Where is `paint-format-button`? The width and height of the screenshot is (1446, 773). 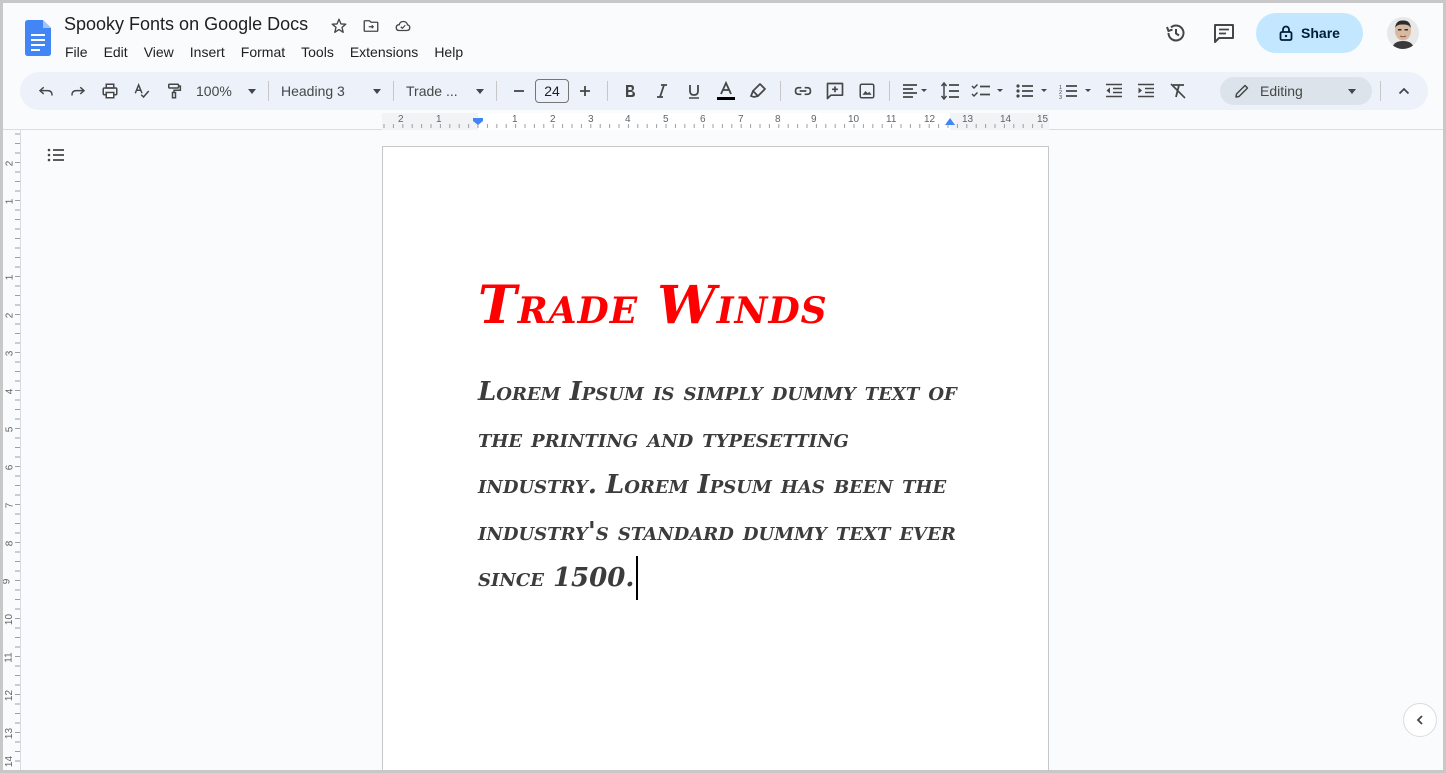
paint-format-button is located at coordinates (174, 91).